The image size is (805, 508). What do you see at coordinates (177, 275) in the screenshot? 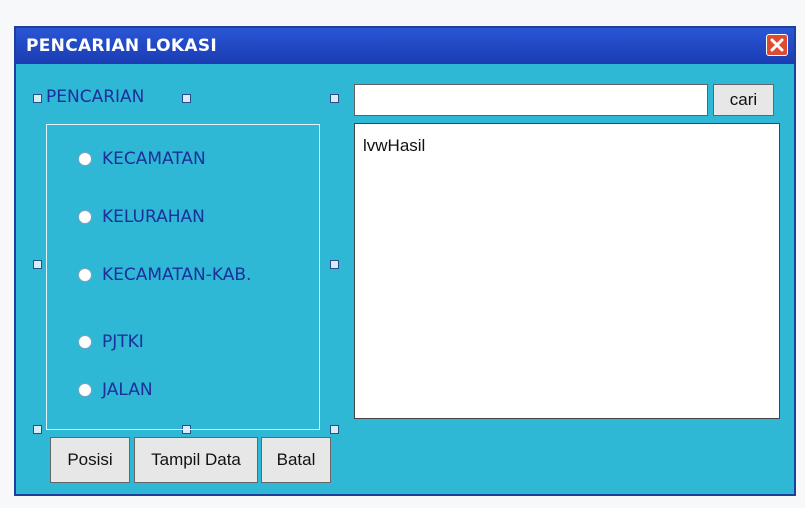
I see `radio-label: KECAMATAN-KAB.` at bounding box center [177, 275].